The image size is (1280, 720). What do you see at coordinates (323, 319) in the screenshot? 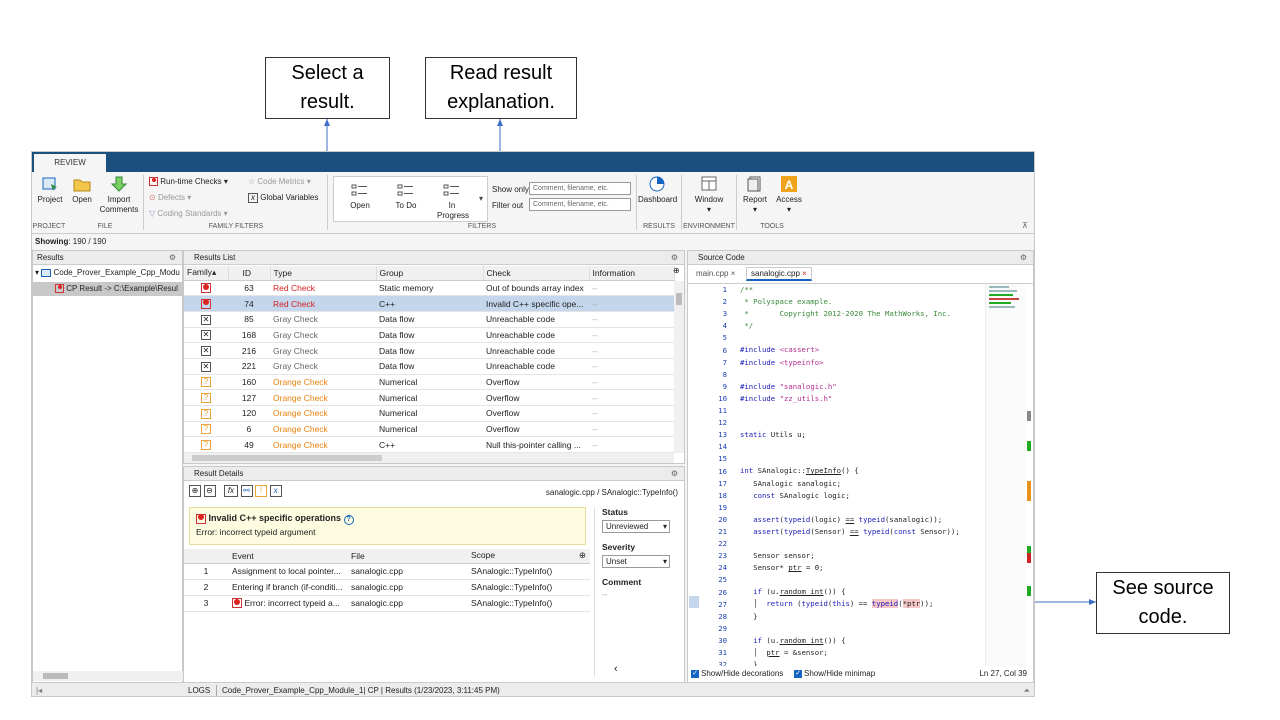
I see `type-cell: Gray Check` at bounding box center [323, 319].